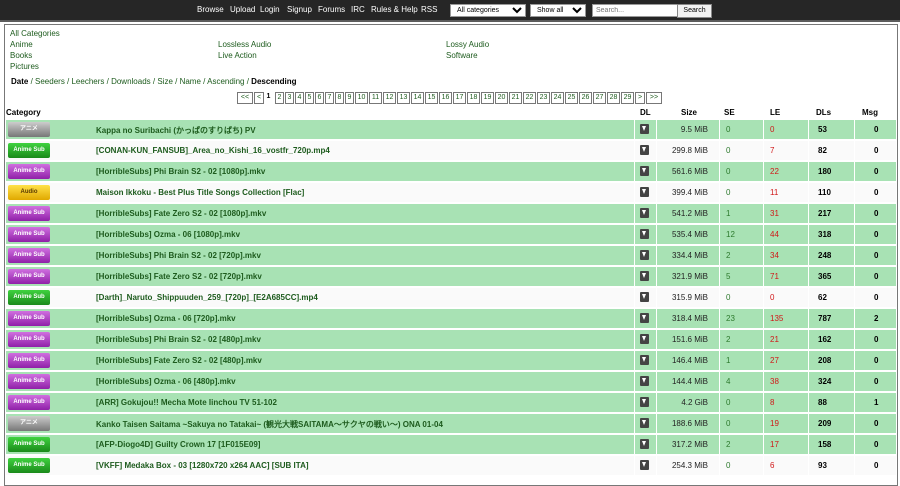 This screenshot has width=900, height=486. I want to click on category-link-pictures: Pictures, so click(24, 66).